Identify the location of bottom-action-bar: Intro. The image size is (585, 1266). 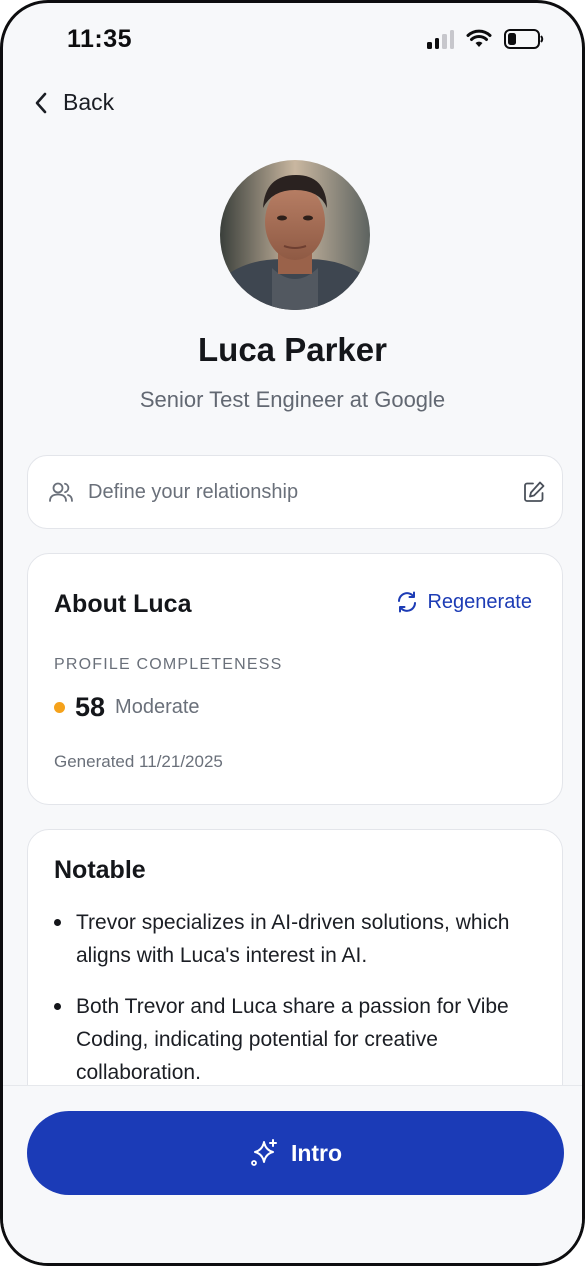
(292, 1174).